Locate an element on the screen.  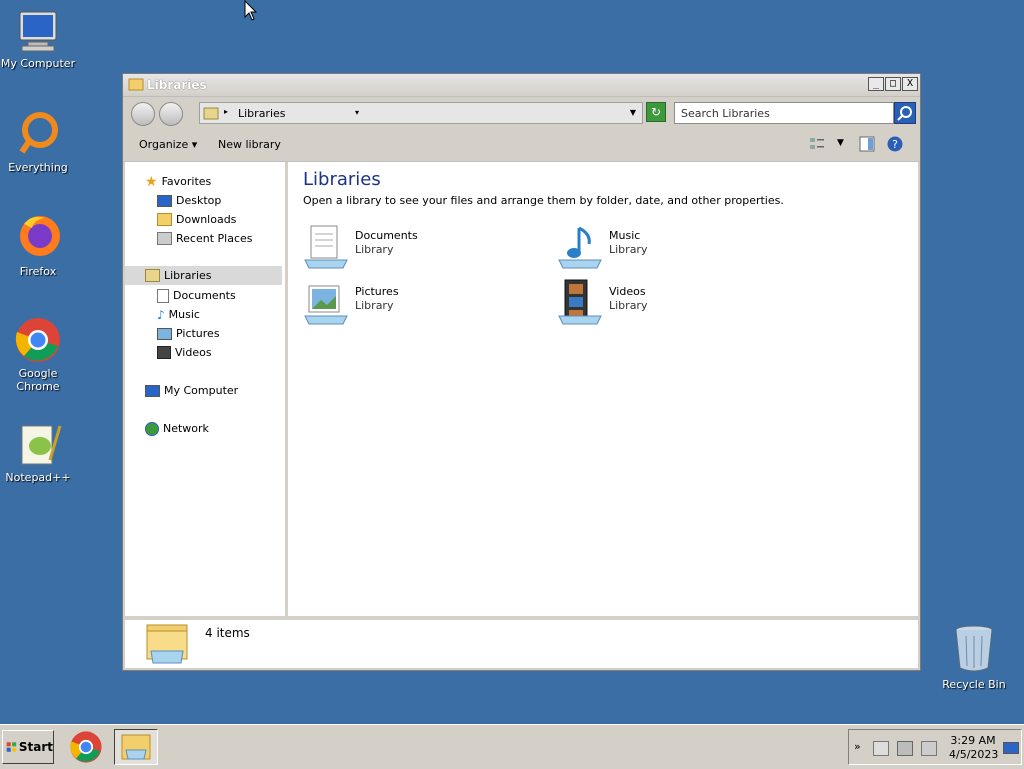
nav-label: Recent Places is located at coordinates (214, 238).